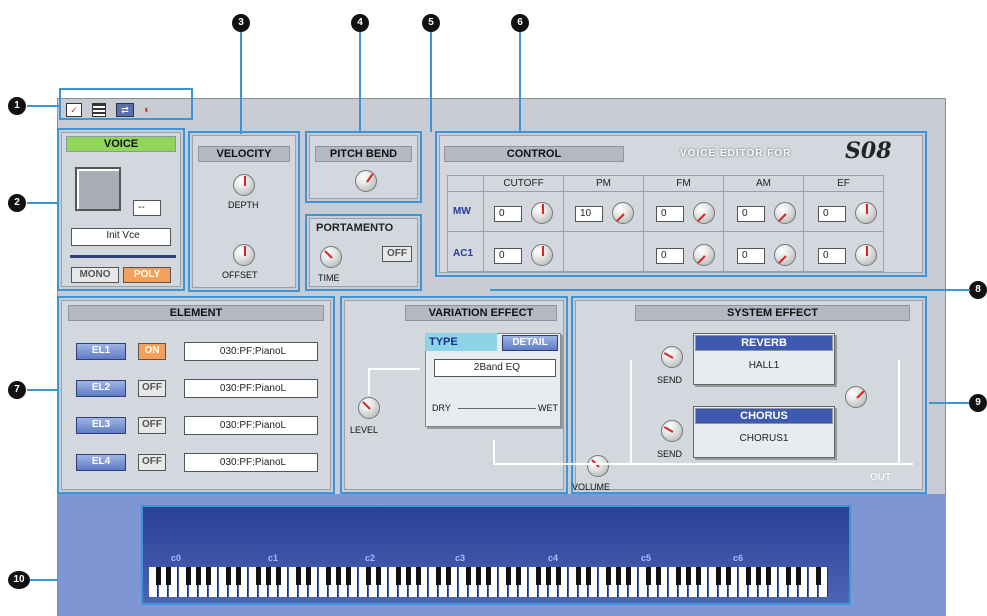  Describe the element at coordinates (101, 462) in the screenshot. I see `element-4-button: EL4` at that location.